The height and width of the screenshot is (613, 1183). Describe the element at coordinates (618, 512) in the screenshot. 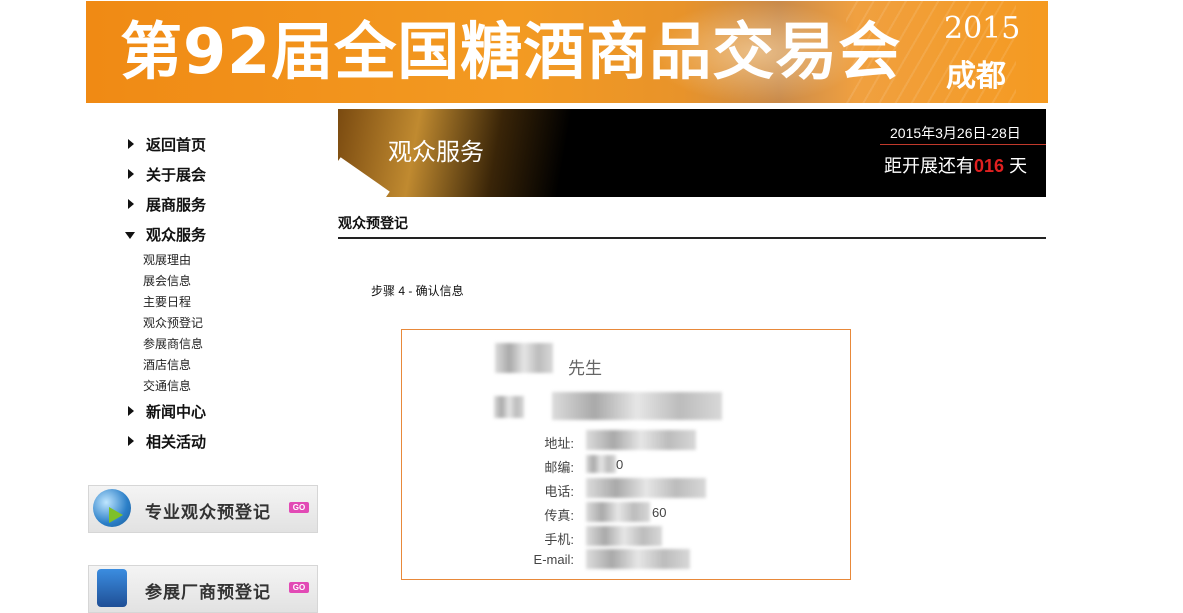

I see `redacted-fax` at that location.